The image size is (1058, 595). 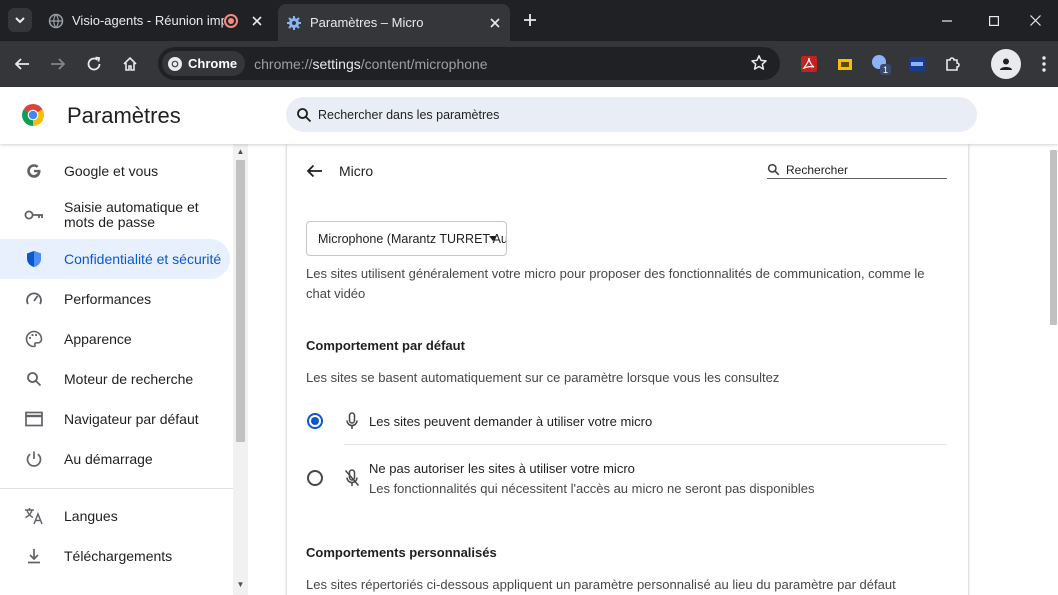 I want to click on maximize-icon, so click(x=994, y=20).